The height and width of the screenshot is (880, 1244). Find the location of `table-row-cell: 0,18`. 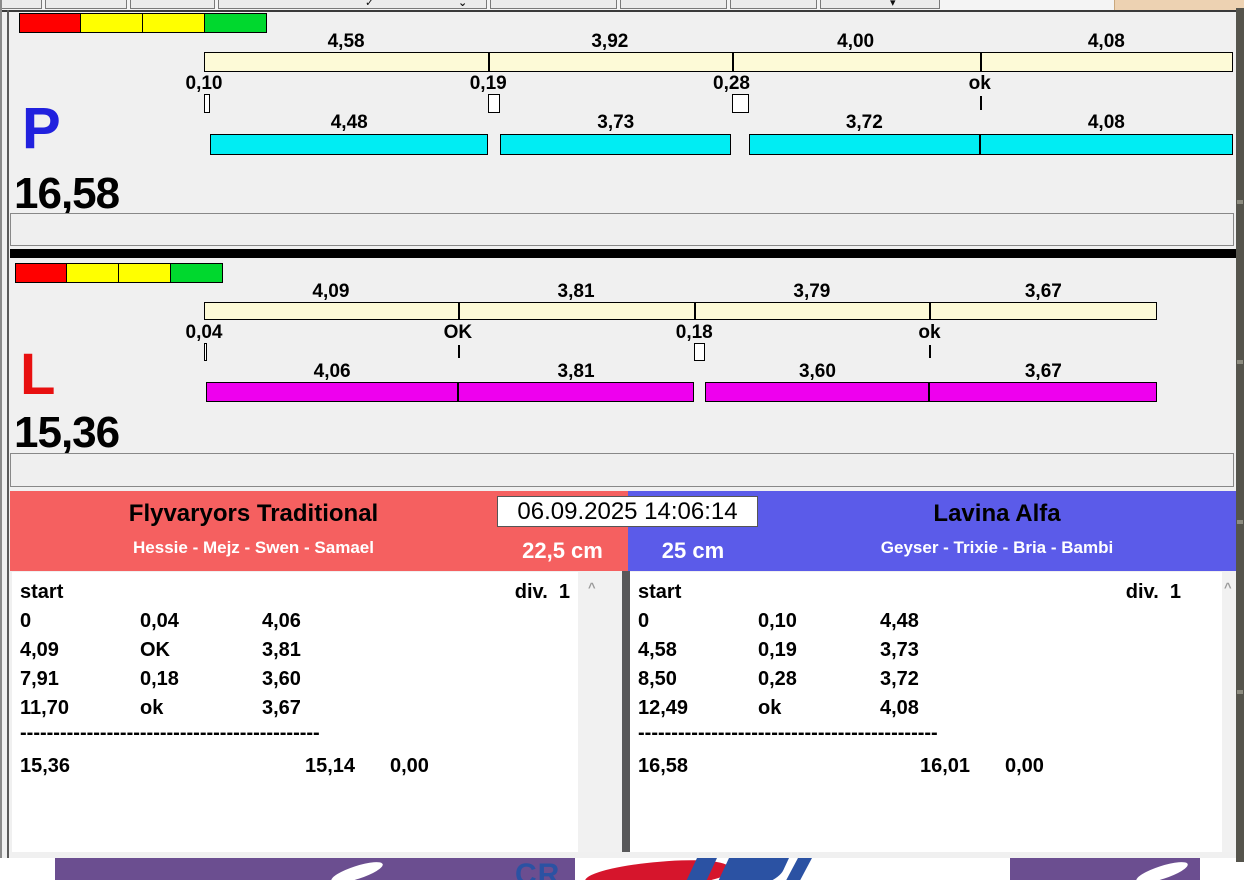

table-row-cell: 0,18 is located at coordinates (159, 679).